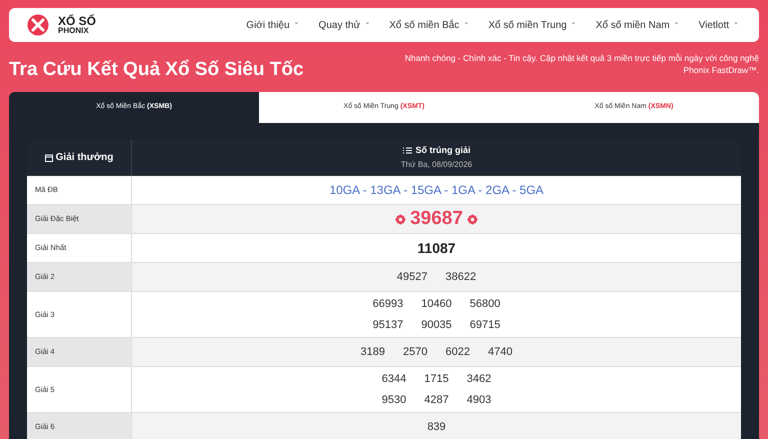  Describe the element at coordinates (415, 352) in the screenshot. I see `prize-number: 2570` at that location.